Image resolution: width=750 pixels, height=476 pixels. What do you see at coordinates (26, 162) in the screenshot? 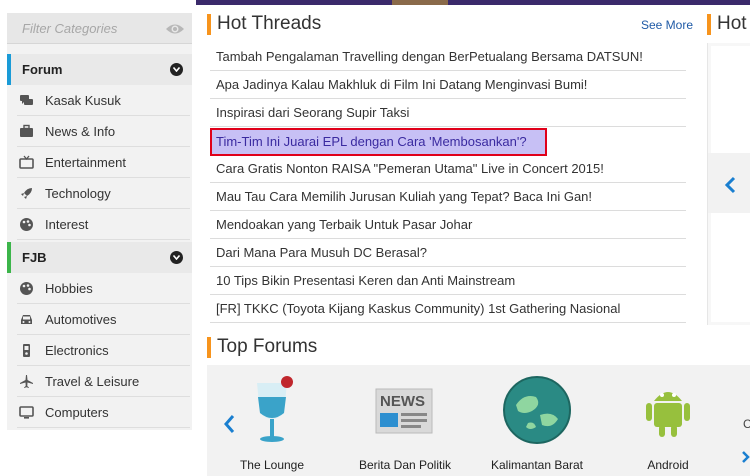
I see `tv-icon` at bounding box center [26, 162].